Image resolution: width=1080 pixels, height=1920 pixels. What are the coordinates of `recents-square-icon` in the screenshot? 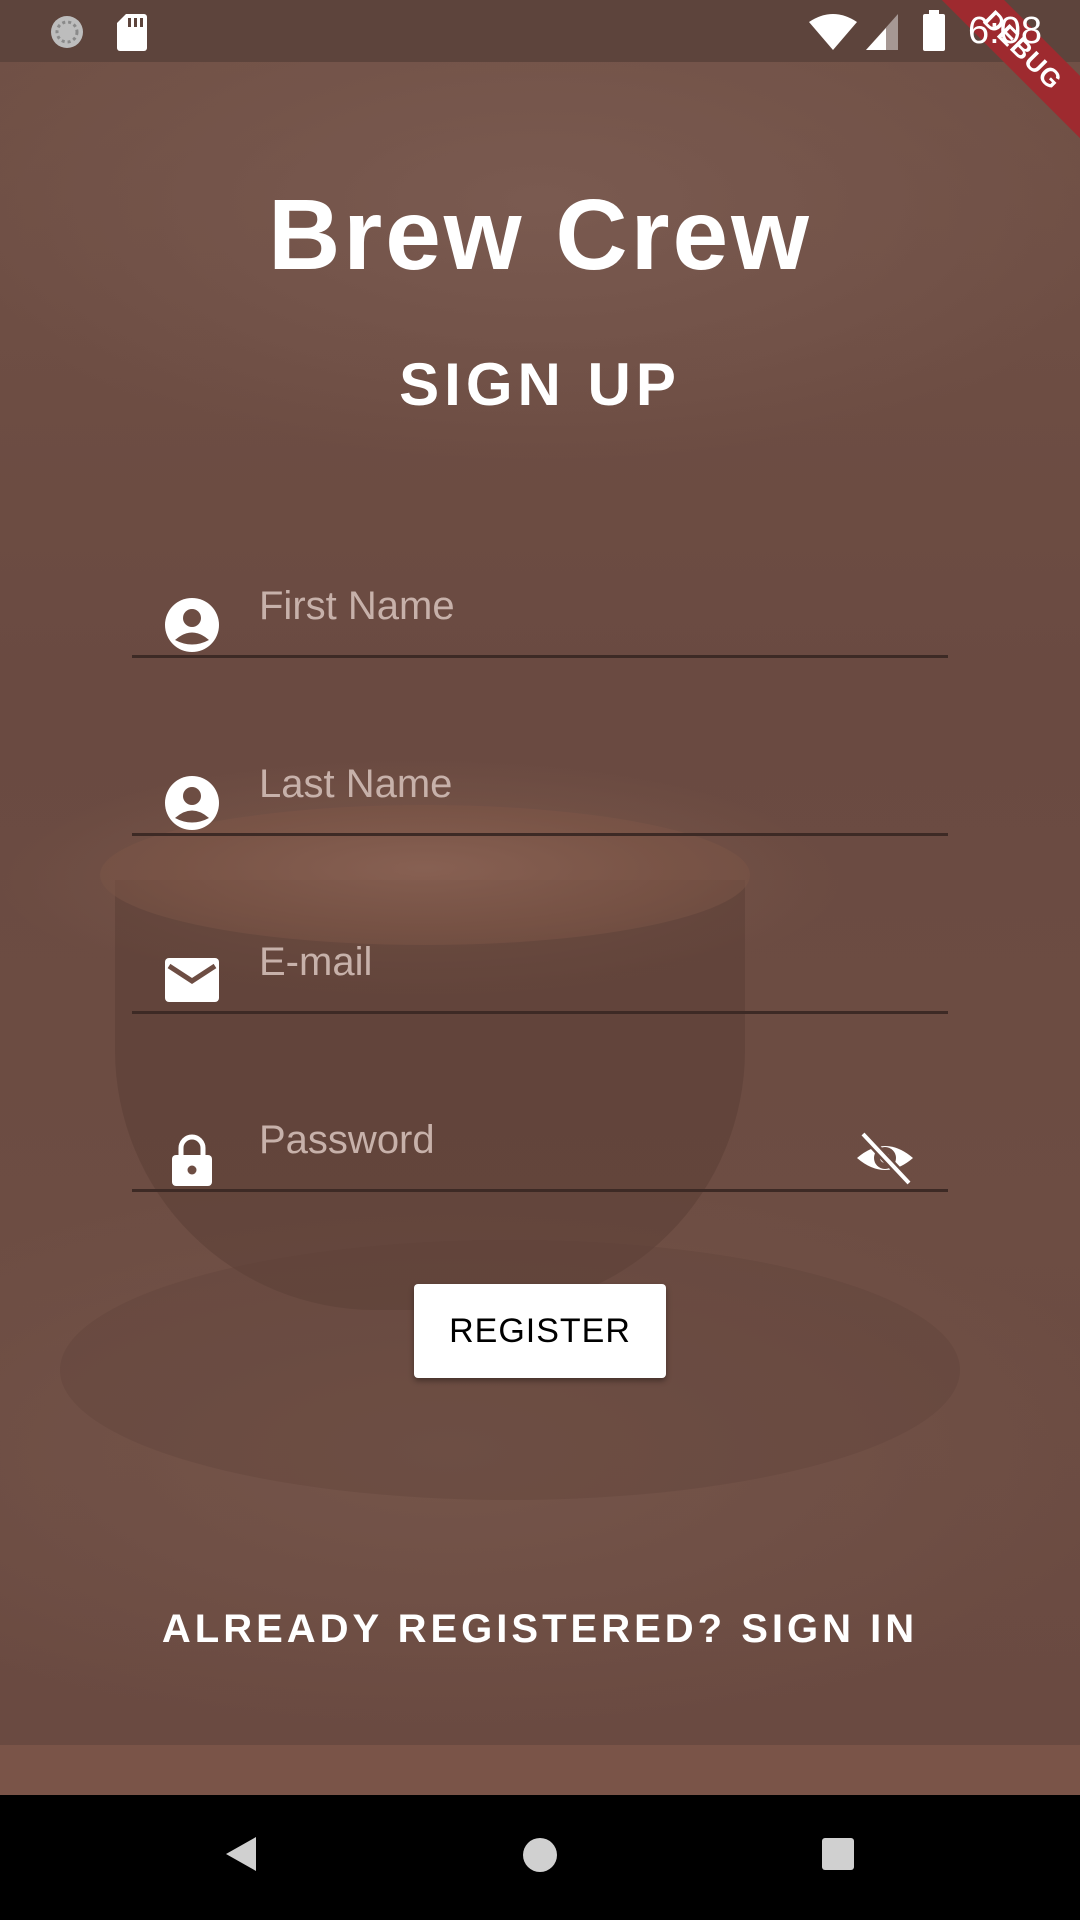 It's located at (838, 1854).